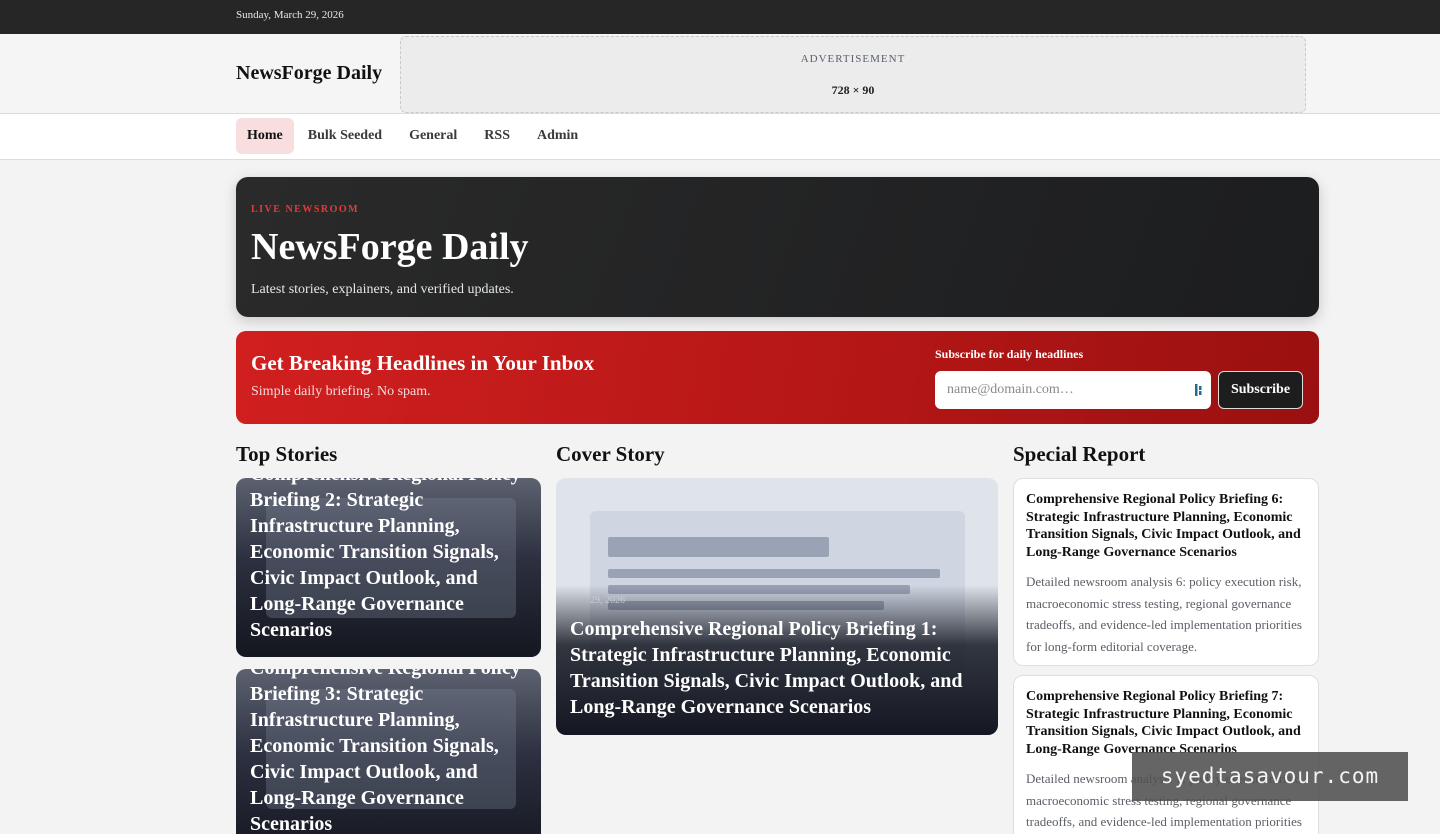 This screenshot has height=834, width=1440. Describe the element at coordinates (1073, 390) in the screenshot. I see `email-input` at that location.